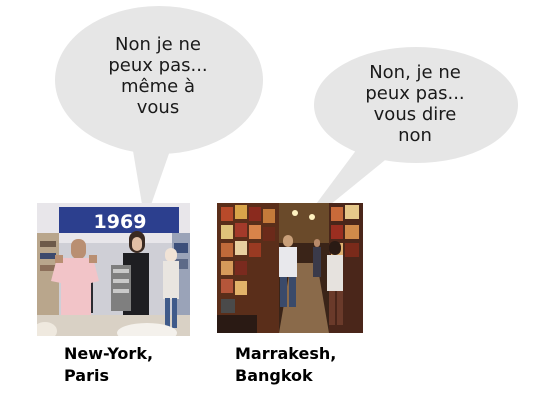  What do you see at coordinates (274, 375) in the screenshot?
I see `caption-2-line-2: Bangkok` at bounding box center [274, 375].